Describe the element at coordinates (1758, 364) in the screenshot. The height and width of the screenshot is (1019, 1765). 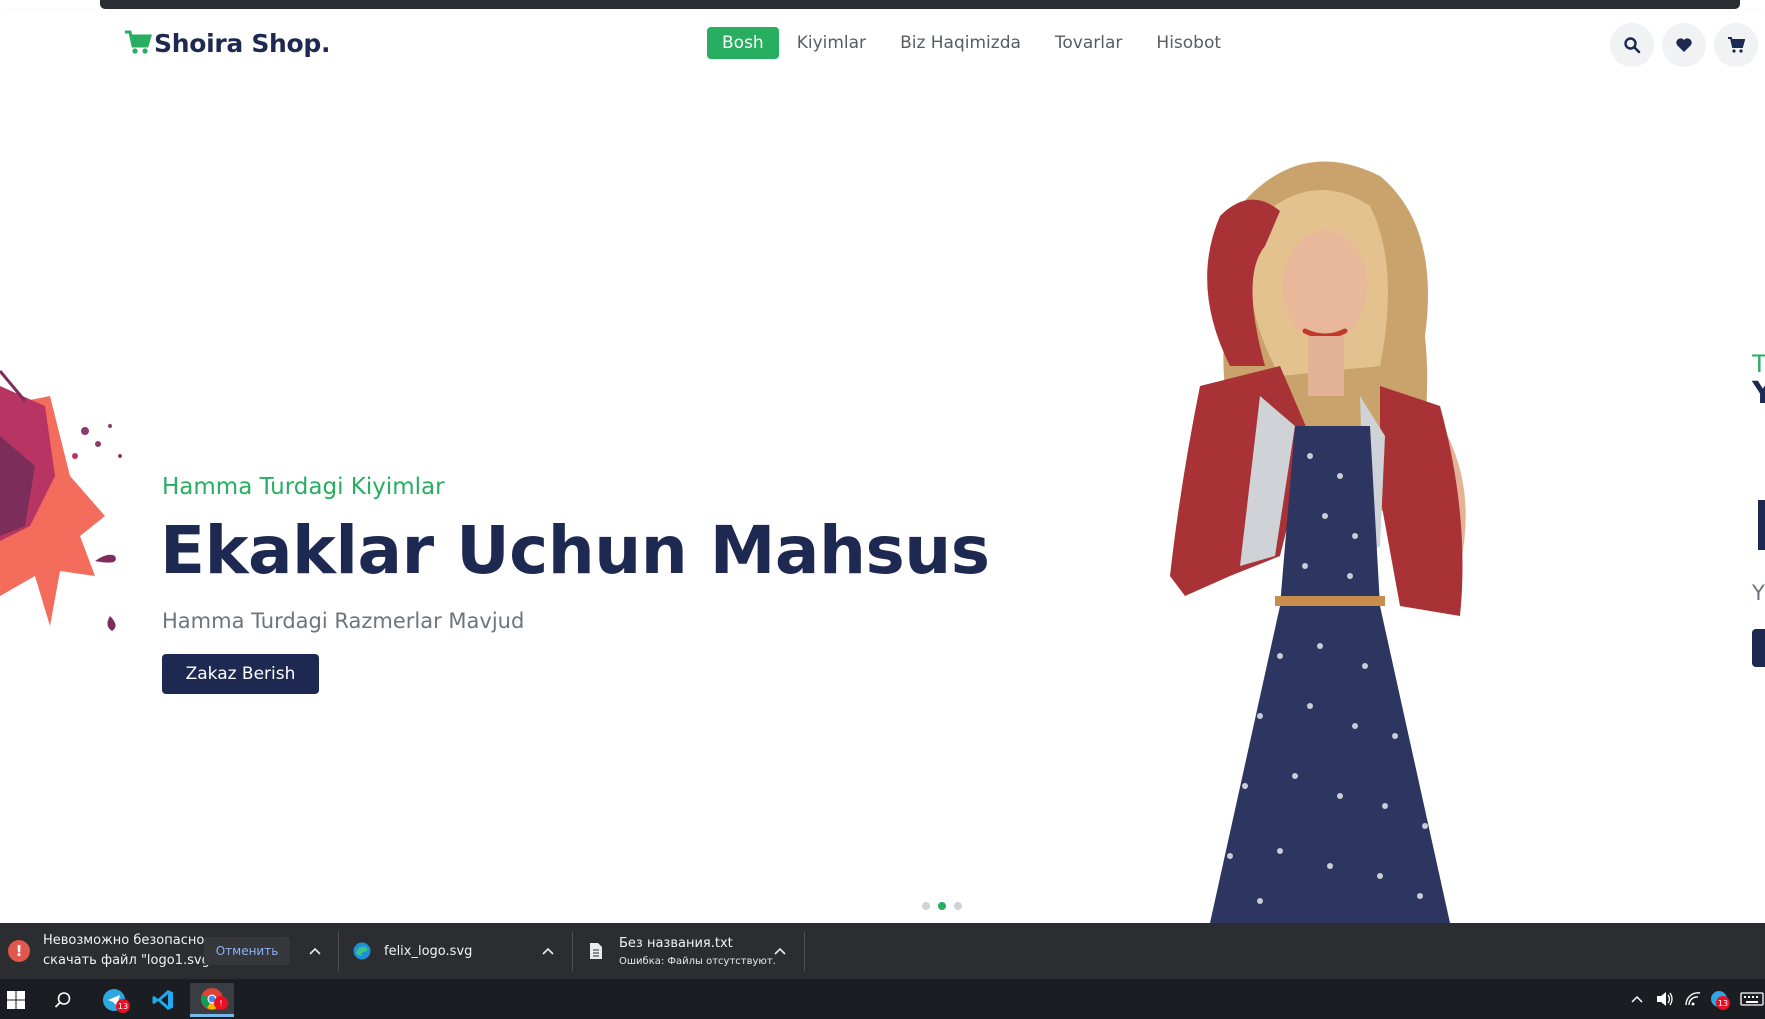
I see `next-slide-subtitle-peek: T` at that location.